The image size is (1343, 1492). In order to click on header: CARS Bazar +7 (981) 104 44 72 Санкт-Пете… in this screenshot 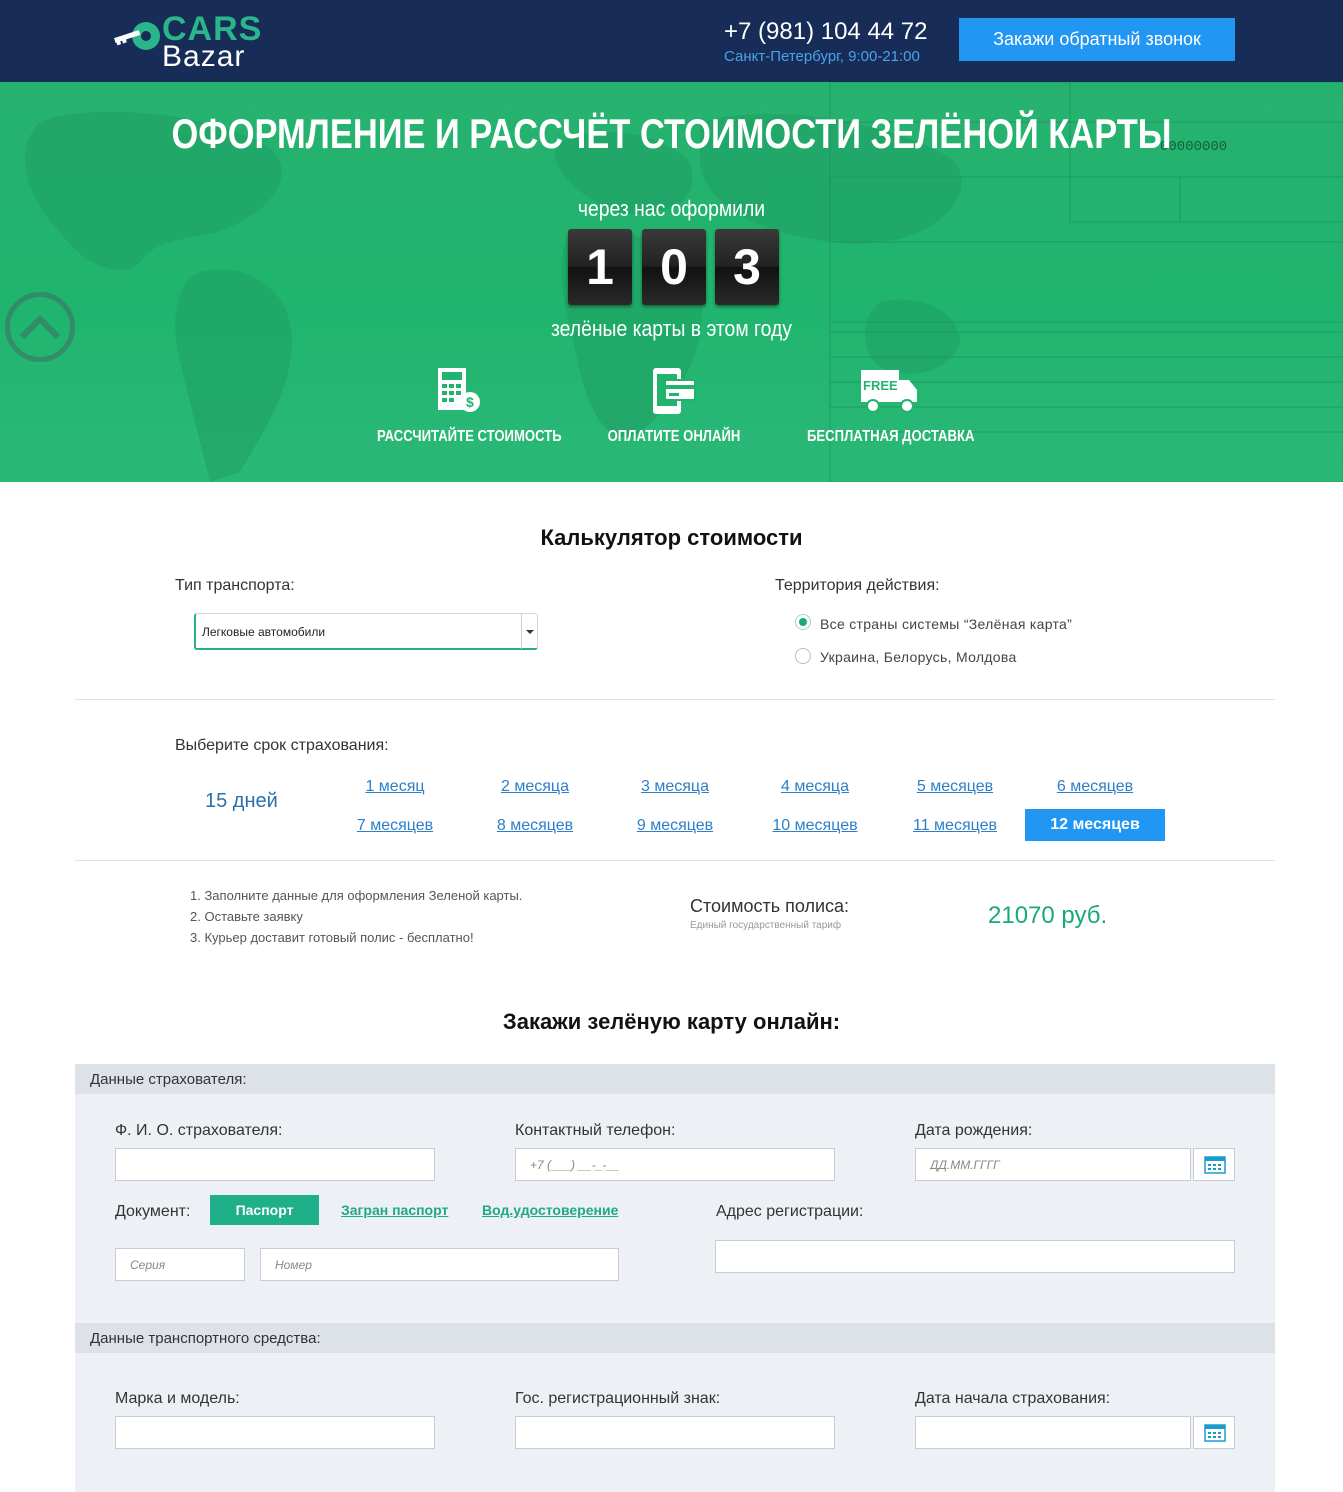, I will do `click(671, 41)`.